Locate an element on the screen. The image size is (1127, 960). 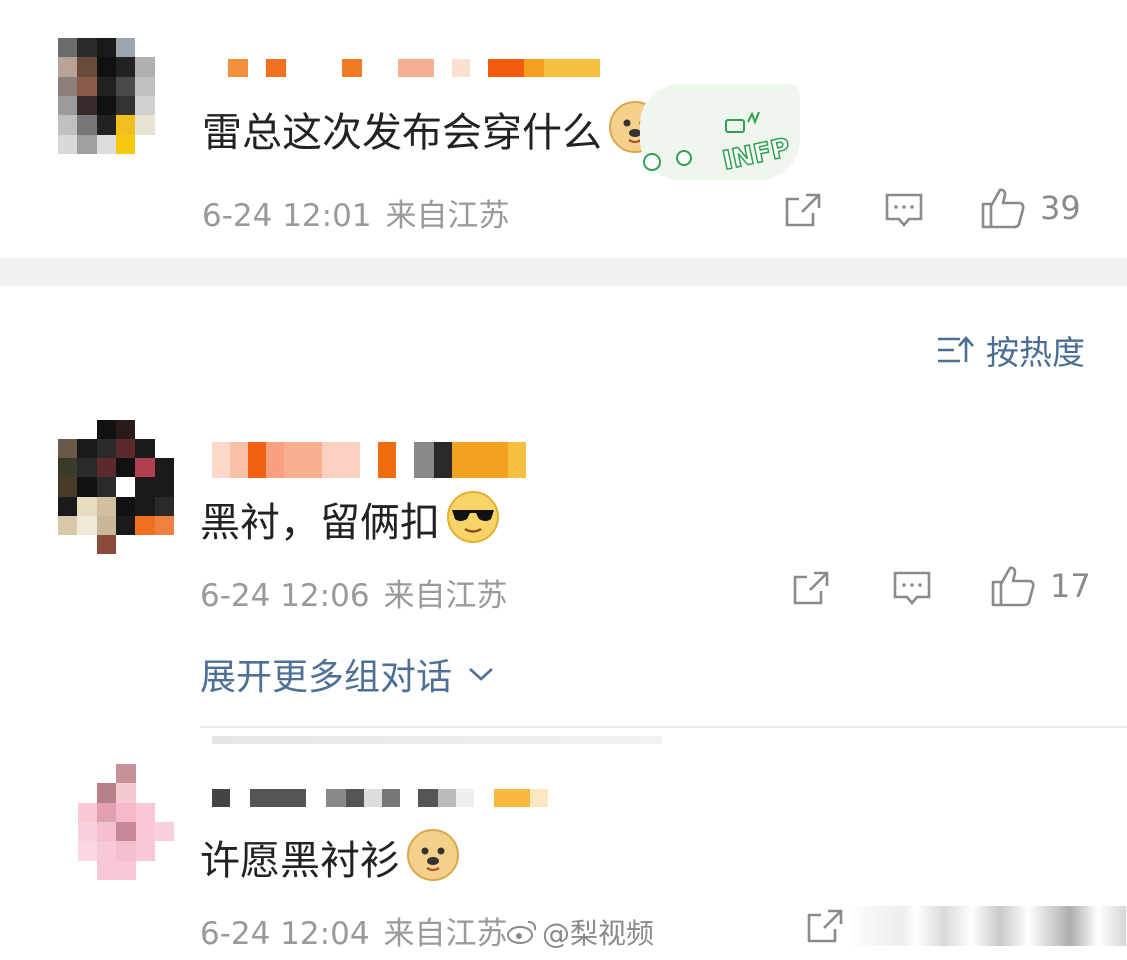
comment-meta: 6-24 12:04 来自江苏 is located at coordinates (354, 930).